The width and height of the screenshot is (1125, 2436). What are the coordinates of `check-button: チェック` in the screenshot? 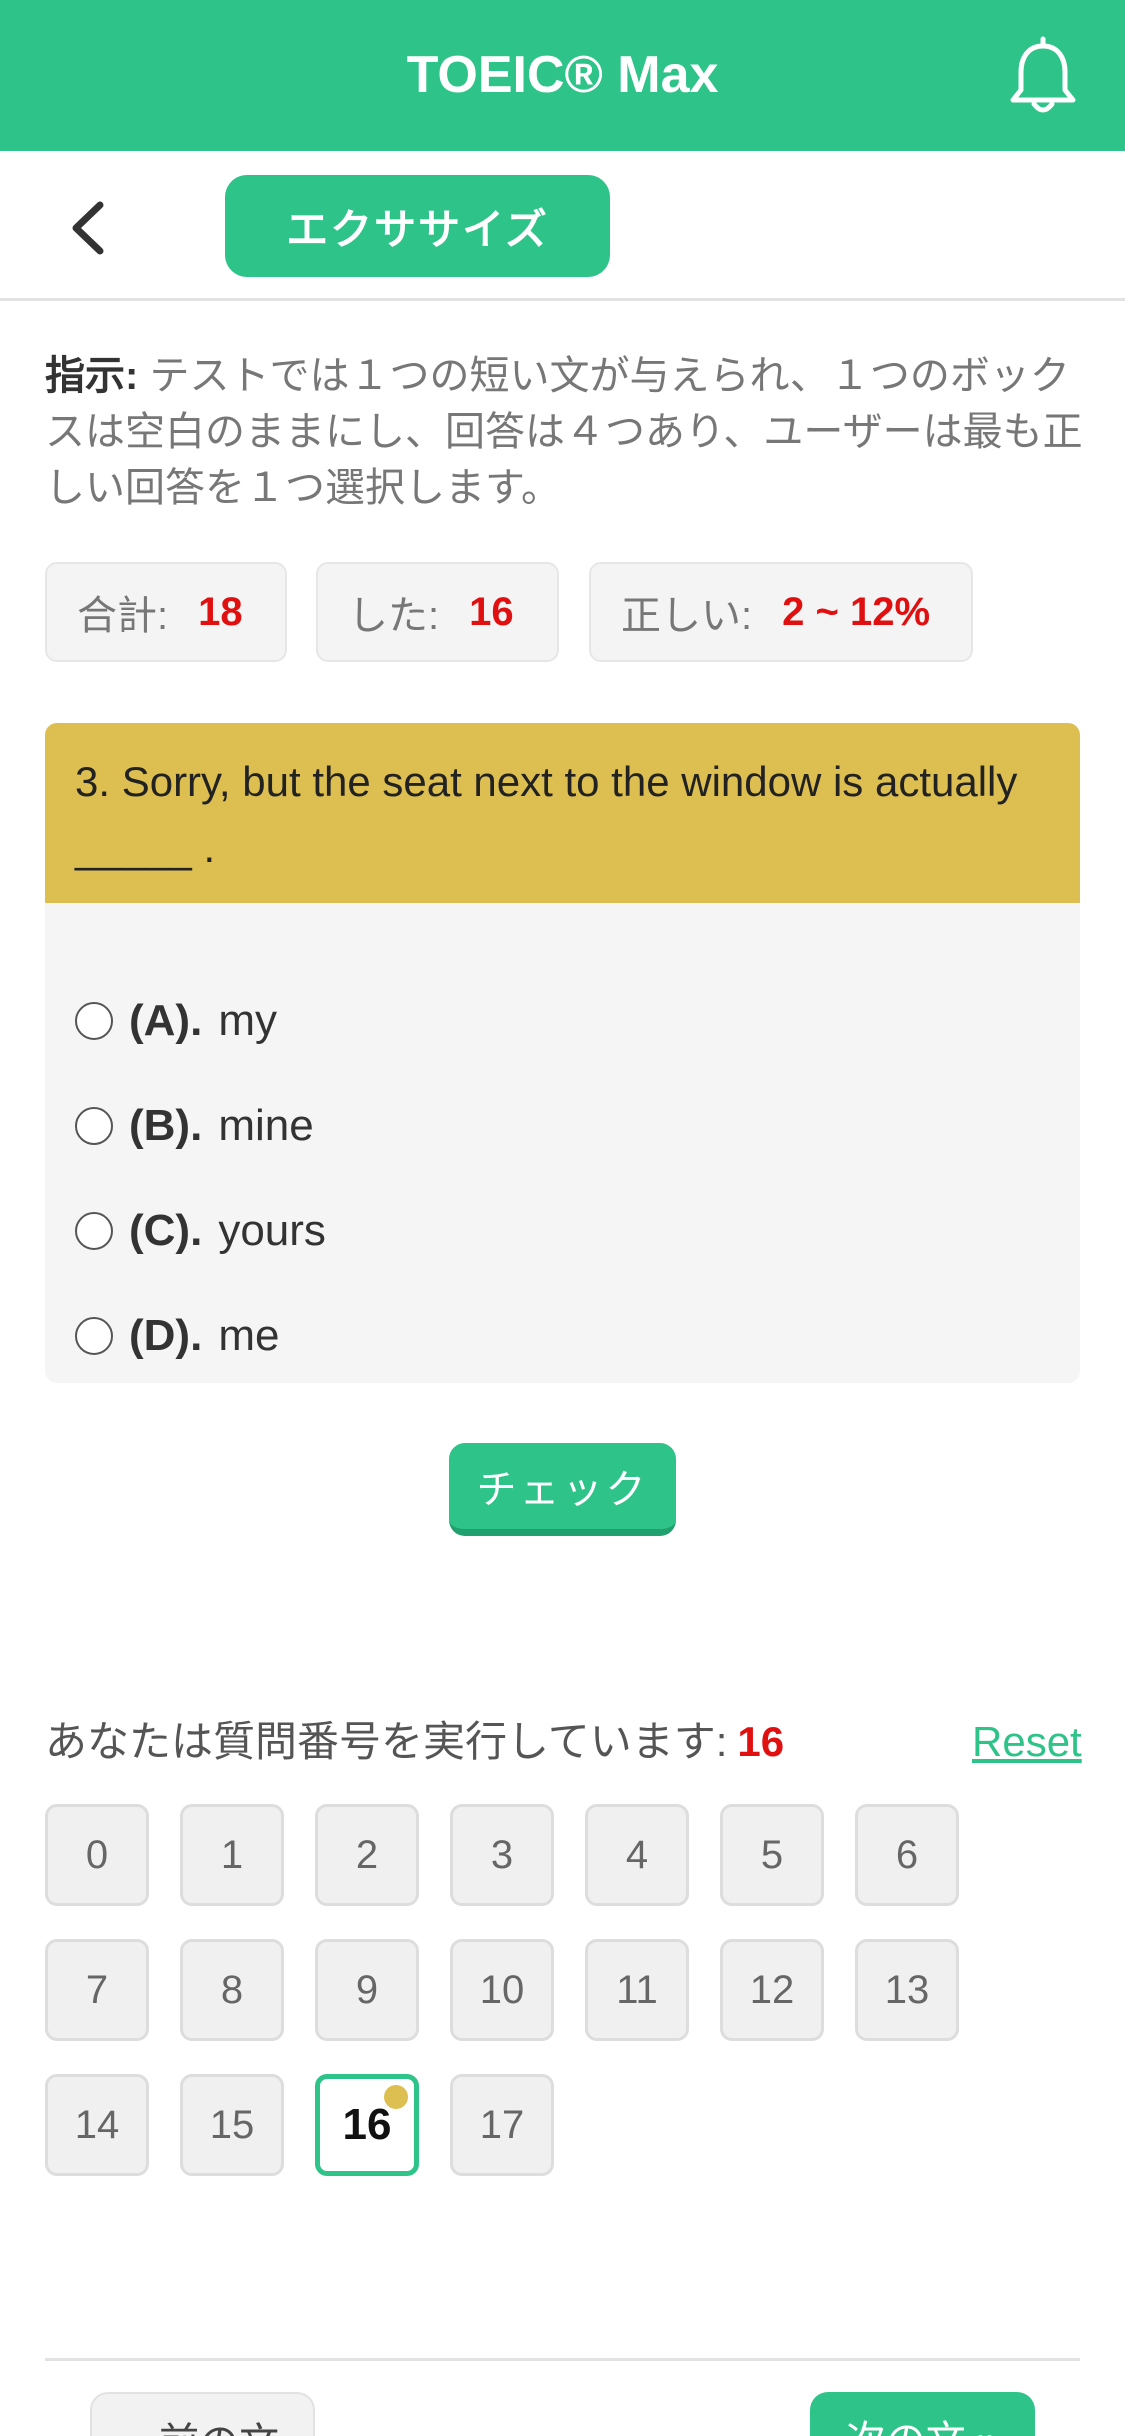 It's located at (562, 1489).